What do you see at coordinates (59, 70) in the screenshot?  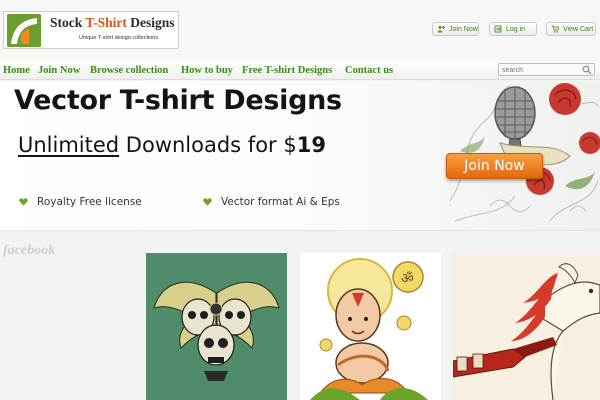 I see `nav-item-join-now: Join Now` at bounding box center [59, 70].